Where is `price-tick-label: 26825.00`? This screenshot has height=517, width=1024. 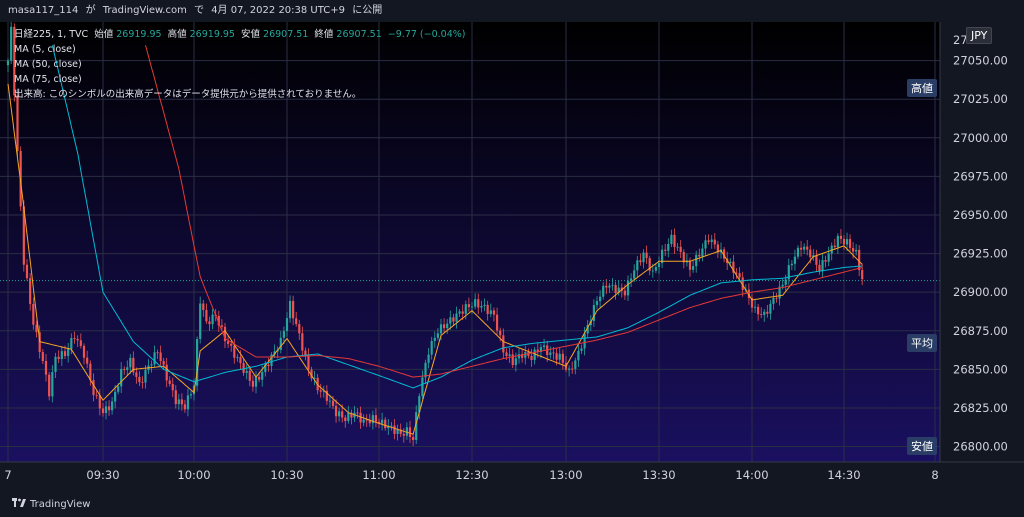
price-tick-label: 26825.00 is located at coordinates (980, 408).